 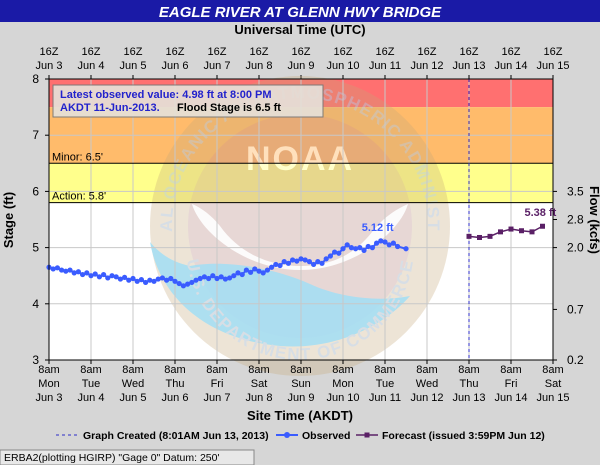 I want to click on bottom-tick-label-date: Jun 15, so click(x=552, y=398).